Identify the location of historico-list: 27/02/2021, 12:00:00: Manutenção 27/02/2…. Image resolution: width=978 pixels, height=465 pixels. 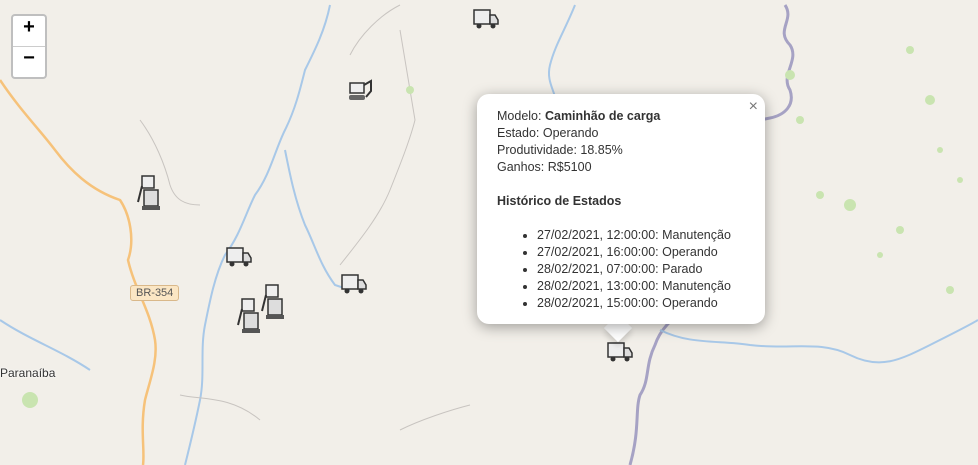
(621, 269).